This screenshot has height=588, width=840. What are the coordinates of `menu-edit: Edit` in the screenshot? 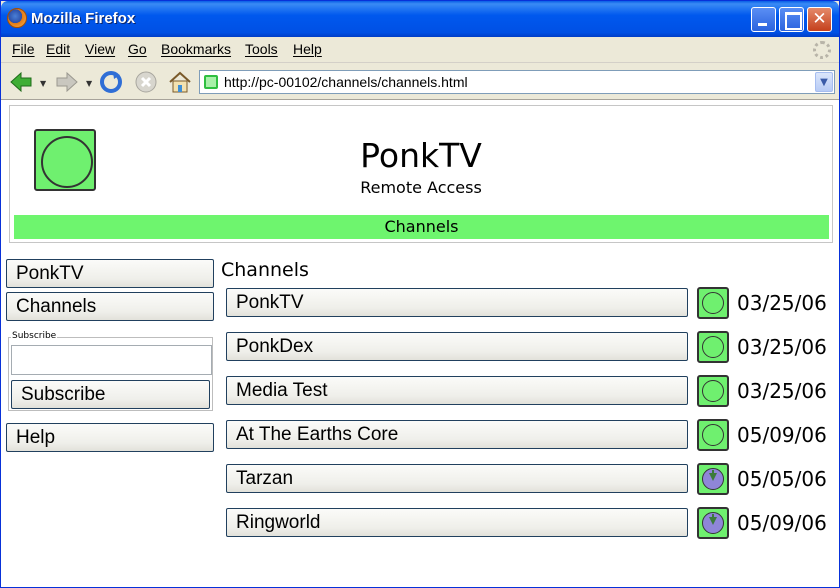 It's located at (58, 49).